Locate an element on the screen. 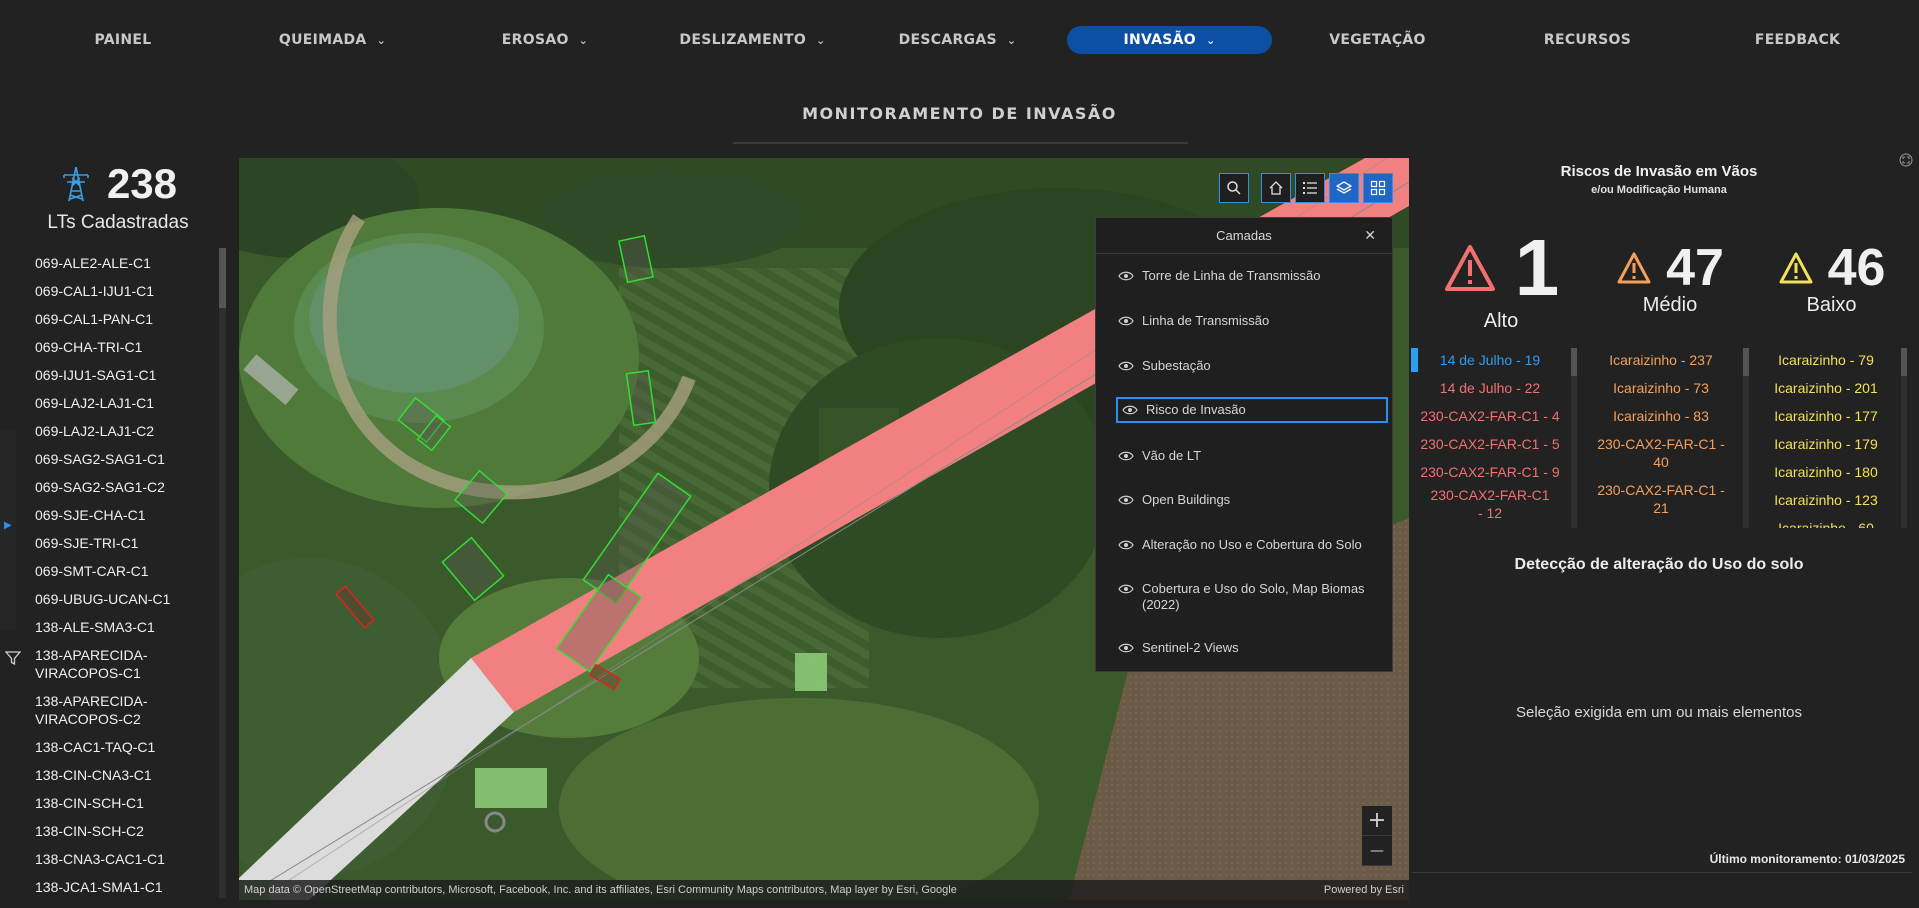 The height and width of the screenshot is (908, 1919). zoom-in-button: + is located at coordinates (1377, 821).